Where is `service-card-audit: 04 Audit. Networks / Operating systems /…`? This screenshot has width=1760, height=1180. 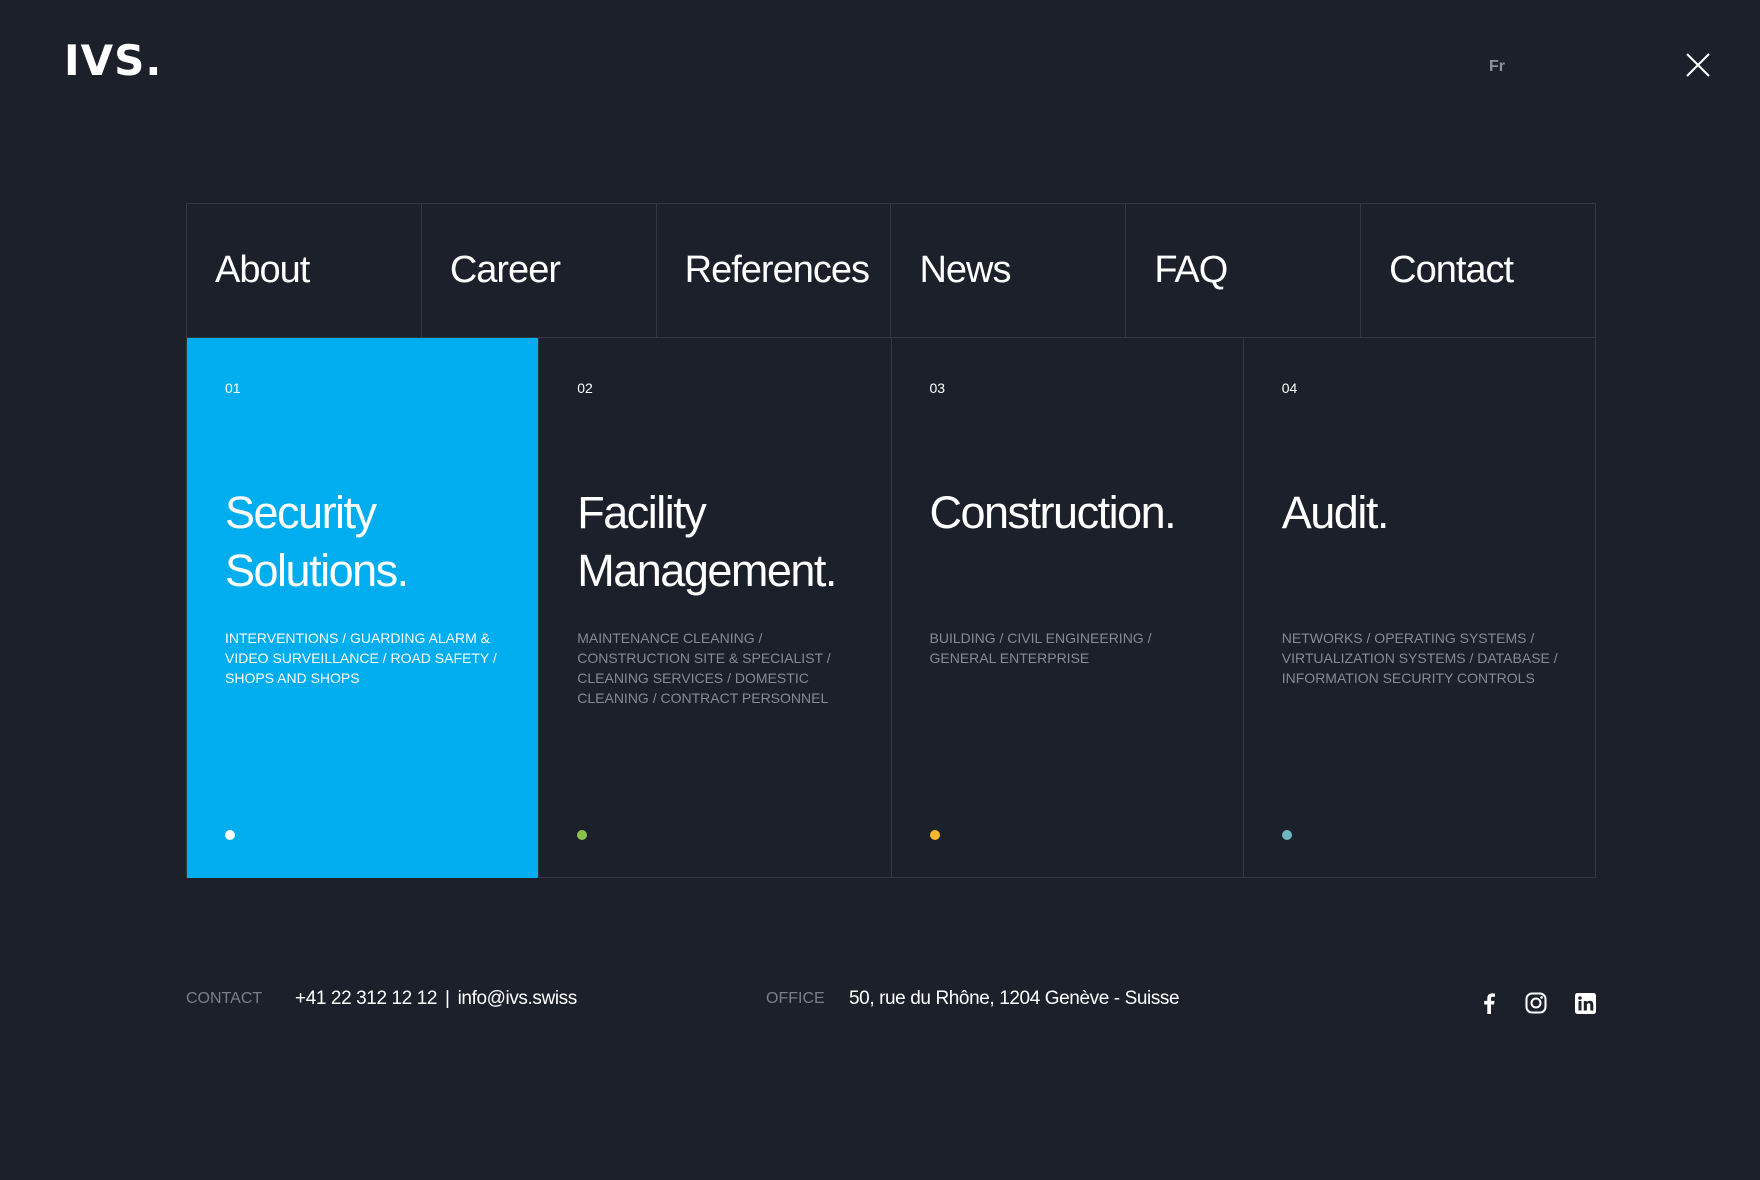 service-card-audit: 04 Audit. Networks / Operating systems /… is located at coordinates (1419, 608).